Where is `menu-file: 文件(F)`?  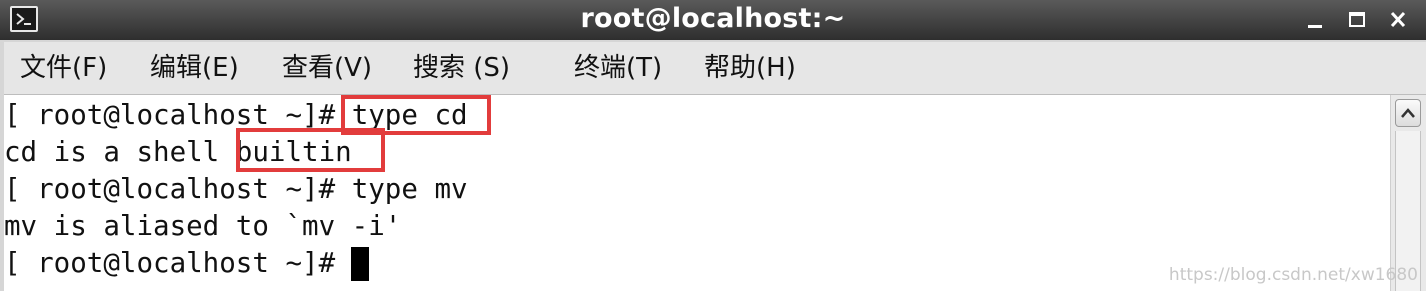 menu-file: 文件(F) is located at coordinates (63, 68).